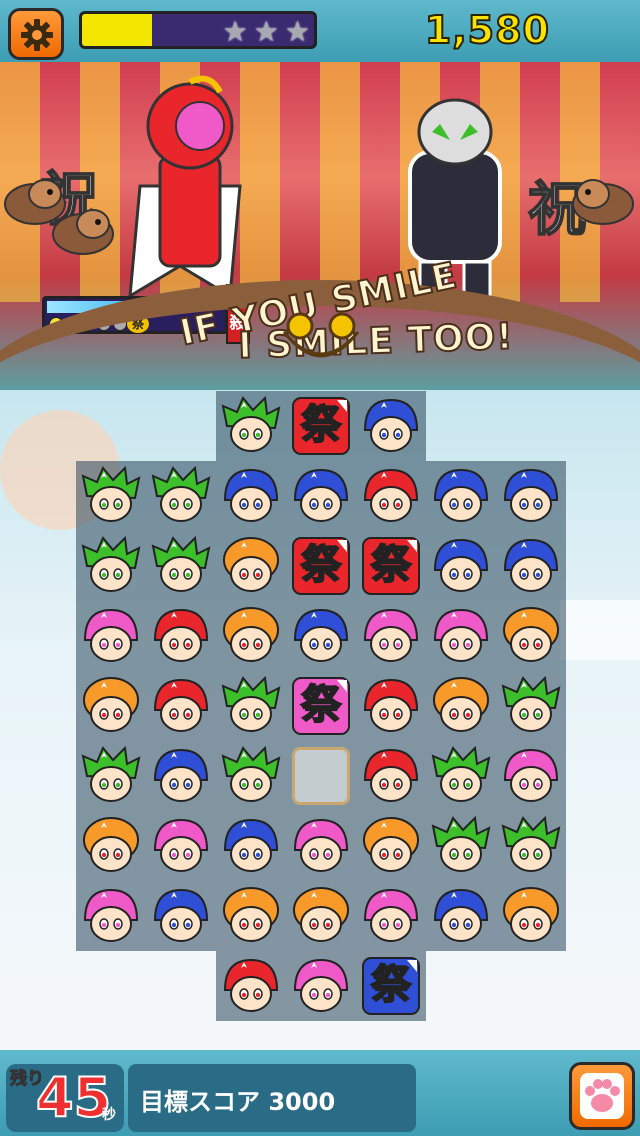 This screenshot has width=640, height=1136. What do you see at coordinates (83, 232) in the screenshot?
I see `sparrow-icon` at bounding box center [83, 232].